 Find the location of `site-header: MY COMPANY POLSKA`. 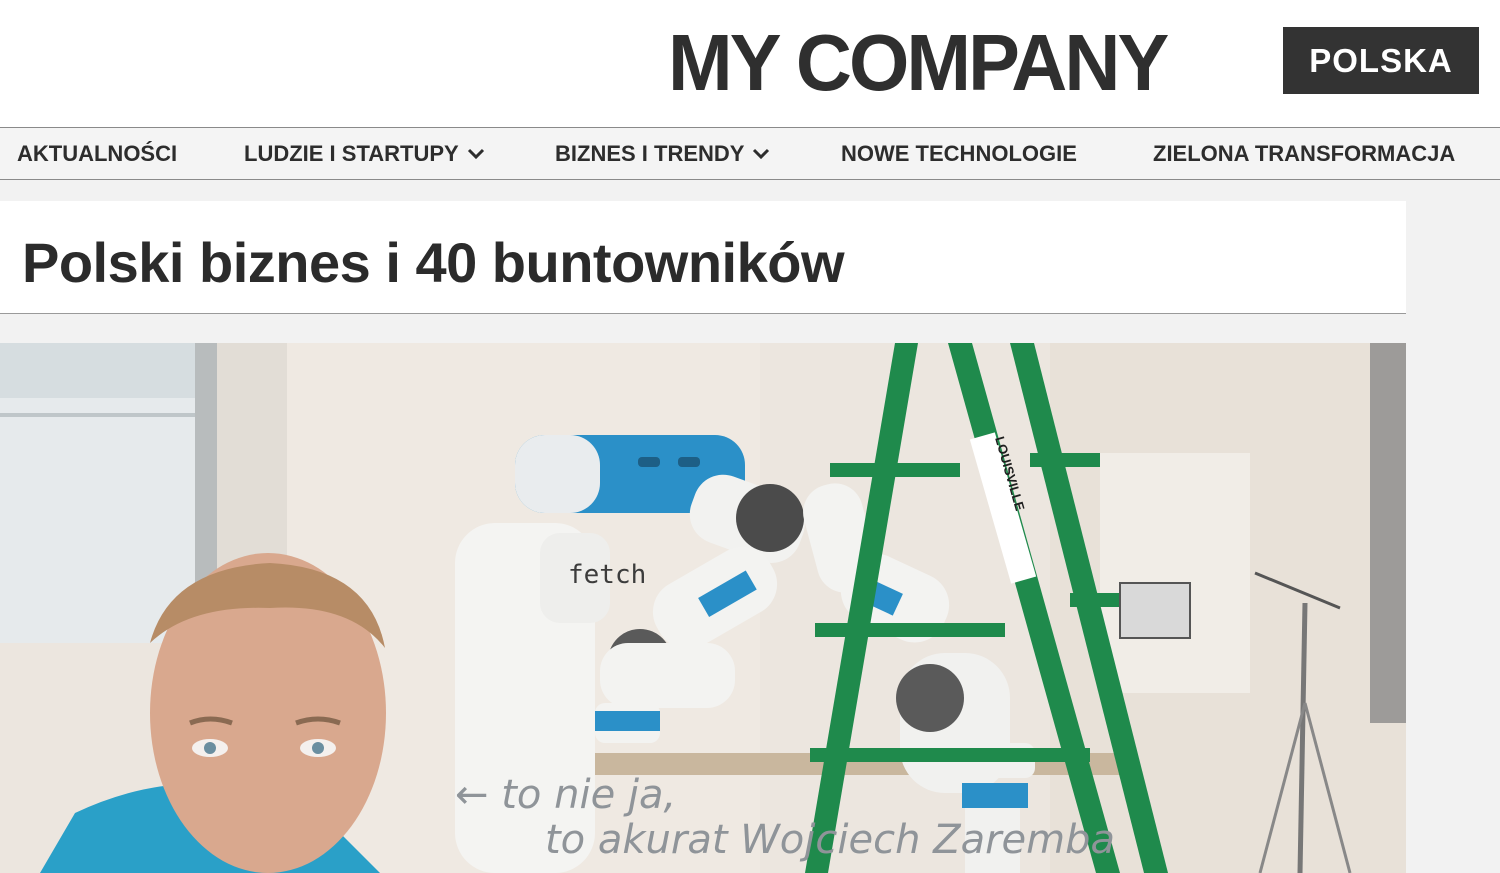

site-header: MY COMPANY POLSKA is located at coordinates (750, 63).